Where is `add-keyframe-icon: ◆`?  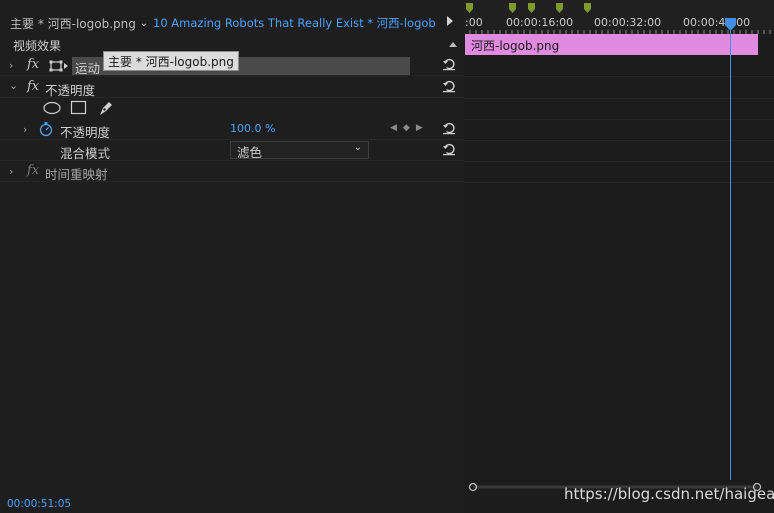 add-keyframe-icon: ◆ is located at coordinates (409, 128).